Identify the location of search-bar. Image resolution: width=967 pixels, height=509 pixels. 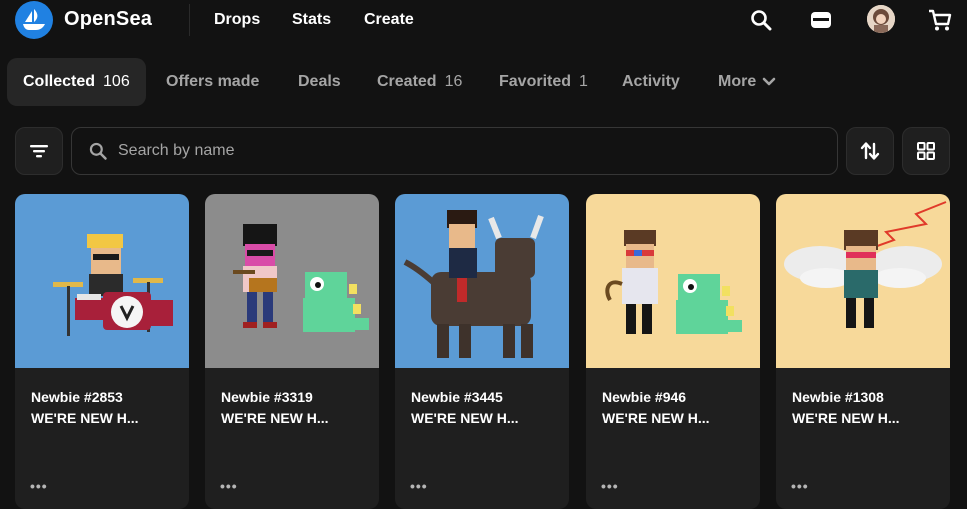
(454, 151).